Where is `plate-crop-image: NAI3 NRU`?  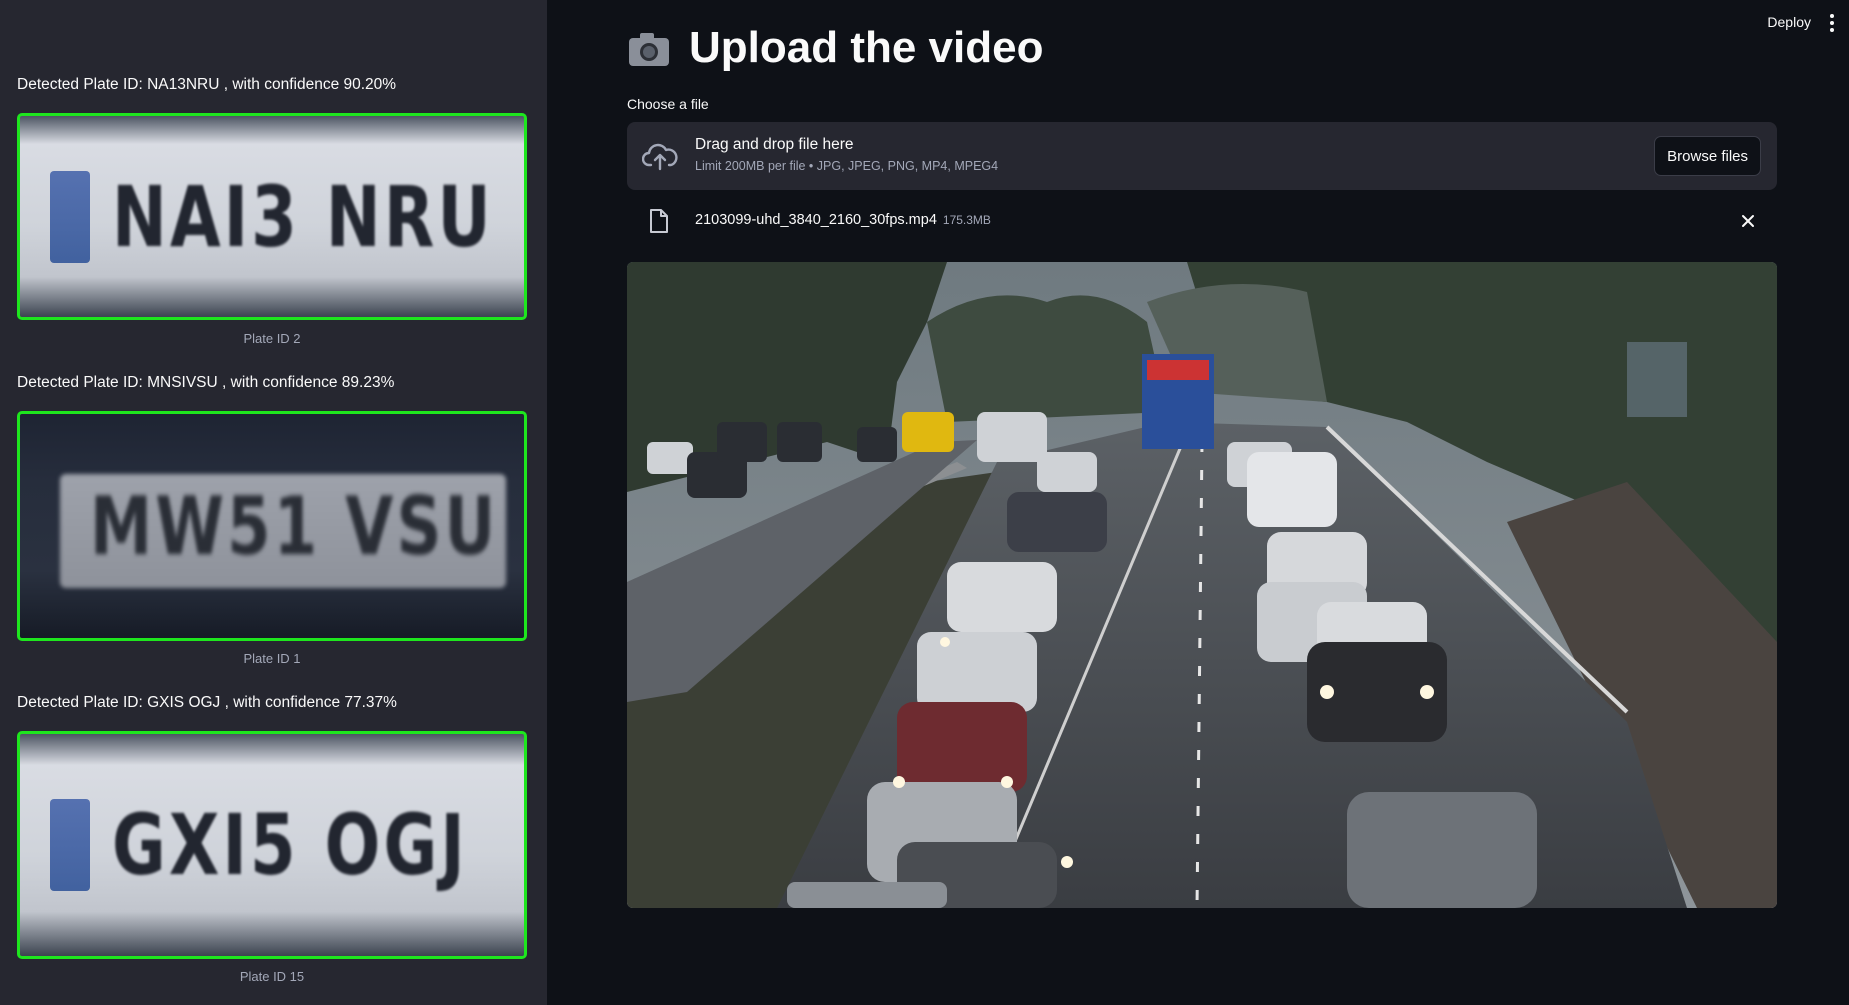
plate-crop-image: NAI3 NRU is located at coordinates (272, 216).